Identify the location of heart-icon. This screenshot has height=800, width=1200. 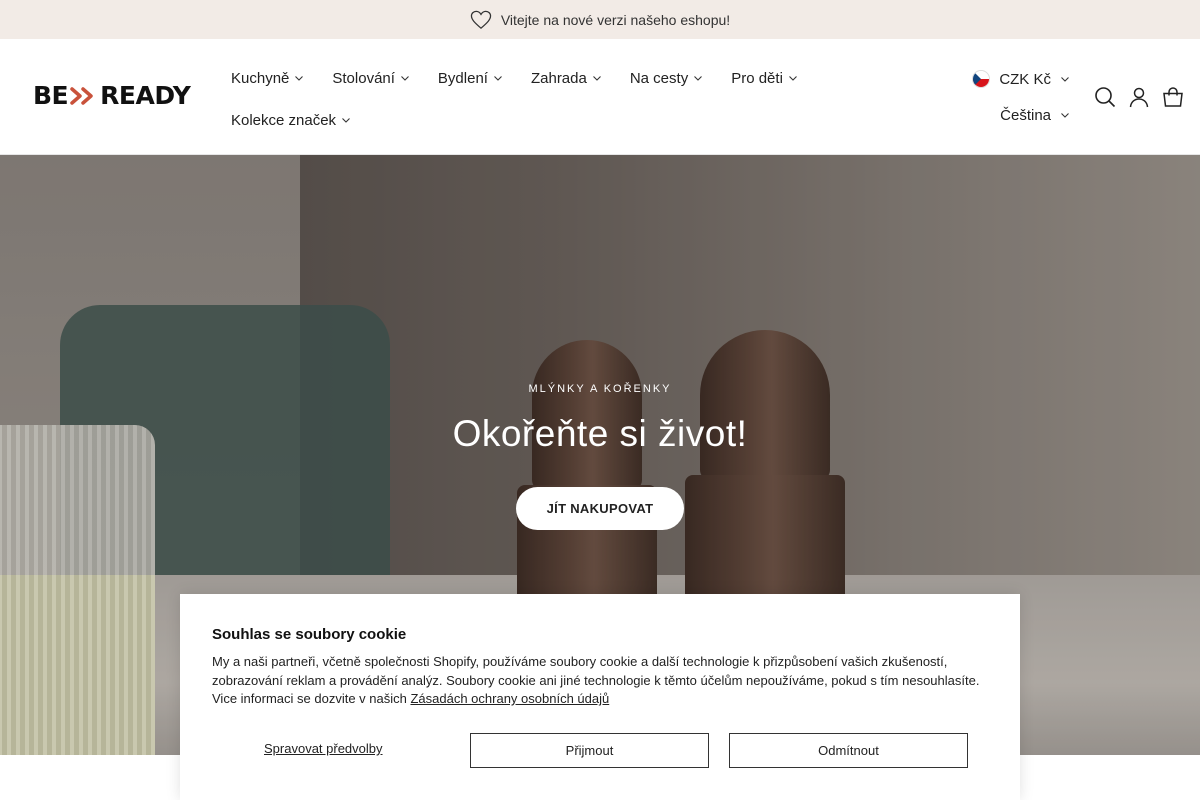
(480, 19).